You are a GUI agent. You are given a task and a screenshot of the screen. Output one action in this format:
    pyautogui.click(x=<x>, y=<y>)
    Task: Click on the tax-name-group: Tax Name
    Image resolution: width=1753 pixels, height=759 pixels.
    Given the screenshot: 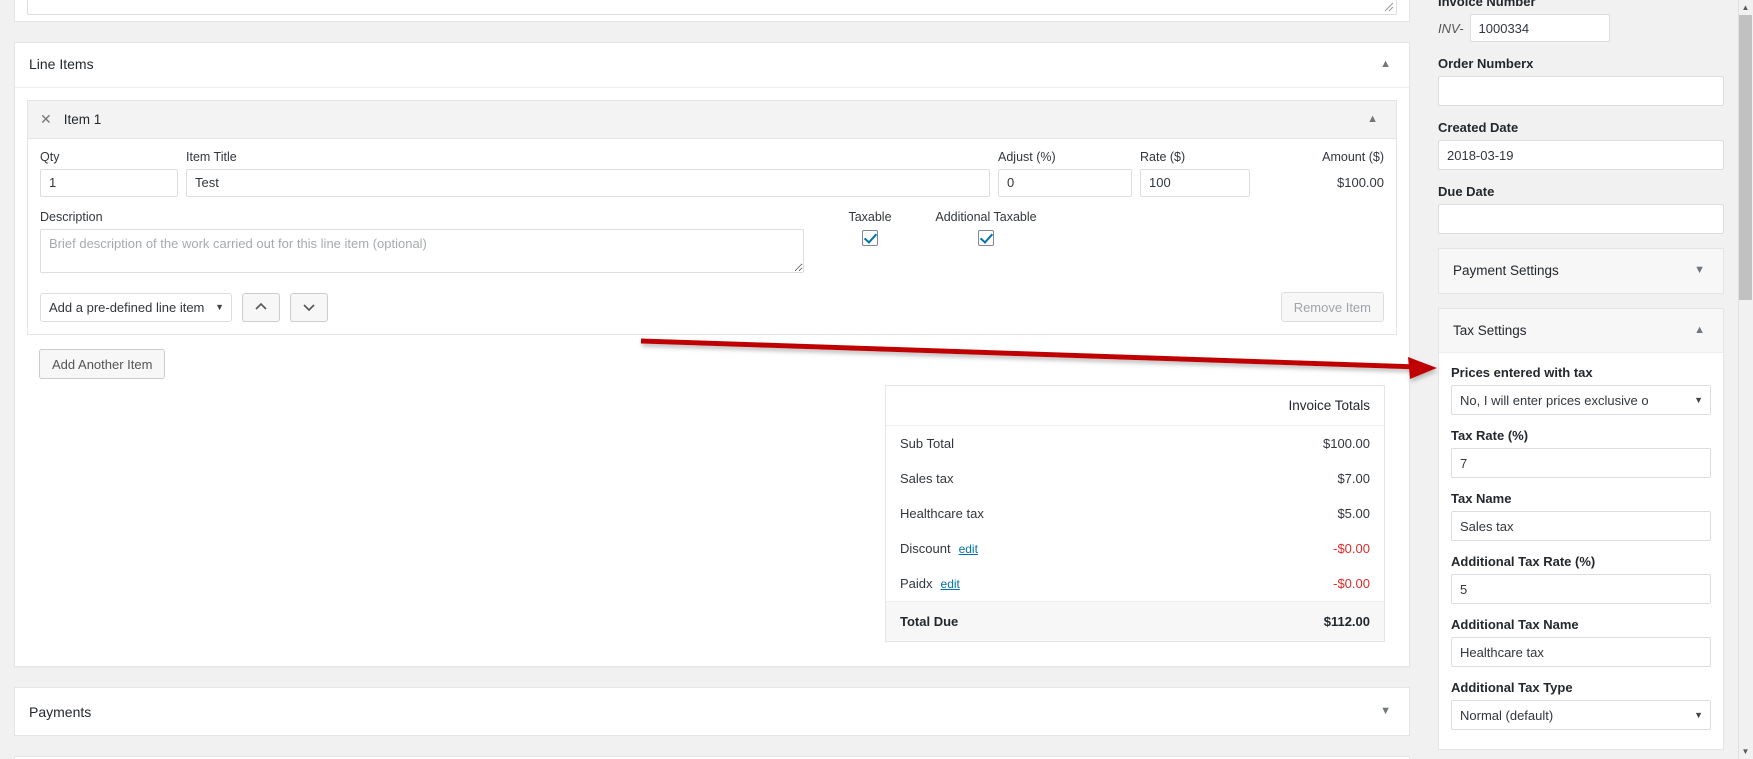 What is the action you would take?
    pyautogui.click(x=1581, y=516)
    